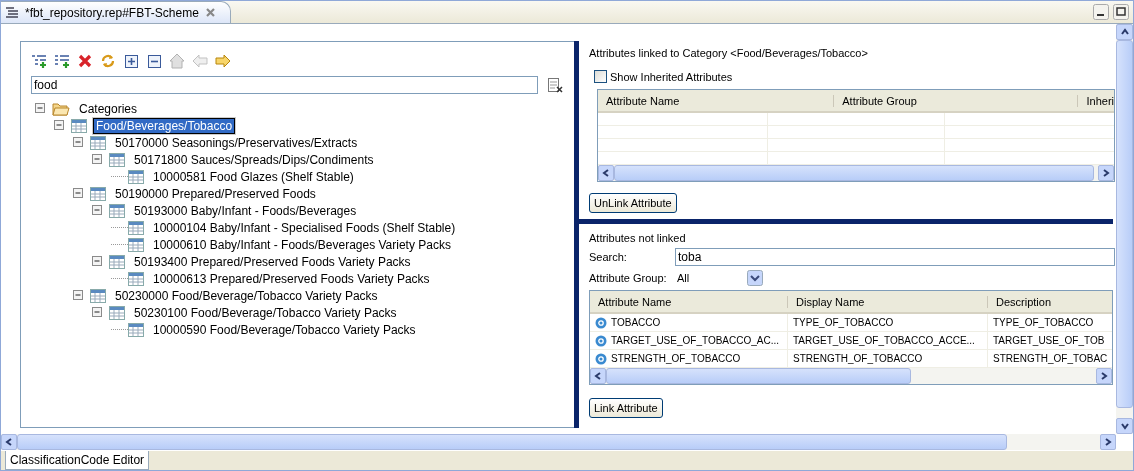 The height and width of the screenshot is (471, 1134). What do you see at coordinates (272, 261) in the screenshot?
I see `tree-item: 50193400 Prepared/Preserved Foods Variety Packs` at bounding box center [272, 261].